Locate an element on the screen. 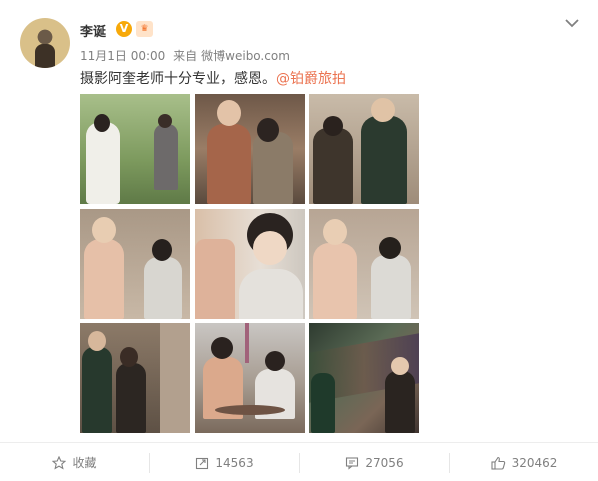 Image resolution: width=598 pixels, height=481 pixels. post-text: 摄影阿奎老师十分专业，感恩。@铂爵旅拍 is located at coordinates (213, 78).